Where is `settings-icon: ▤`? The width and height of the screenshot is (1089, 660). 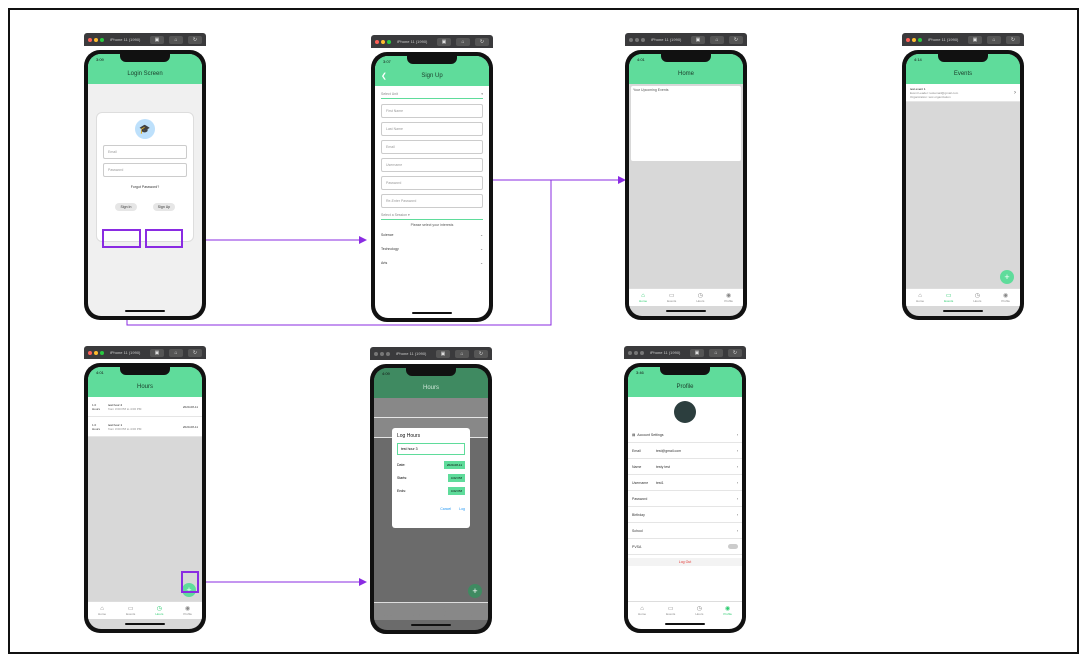 settings-icon: ▤ is located at coordinates (634, 434).